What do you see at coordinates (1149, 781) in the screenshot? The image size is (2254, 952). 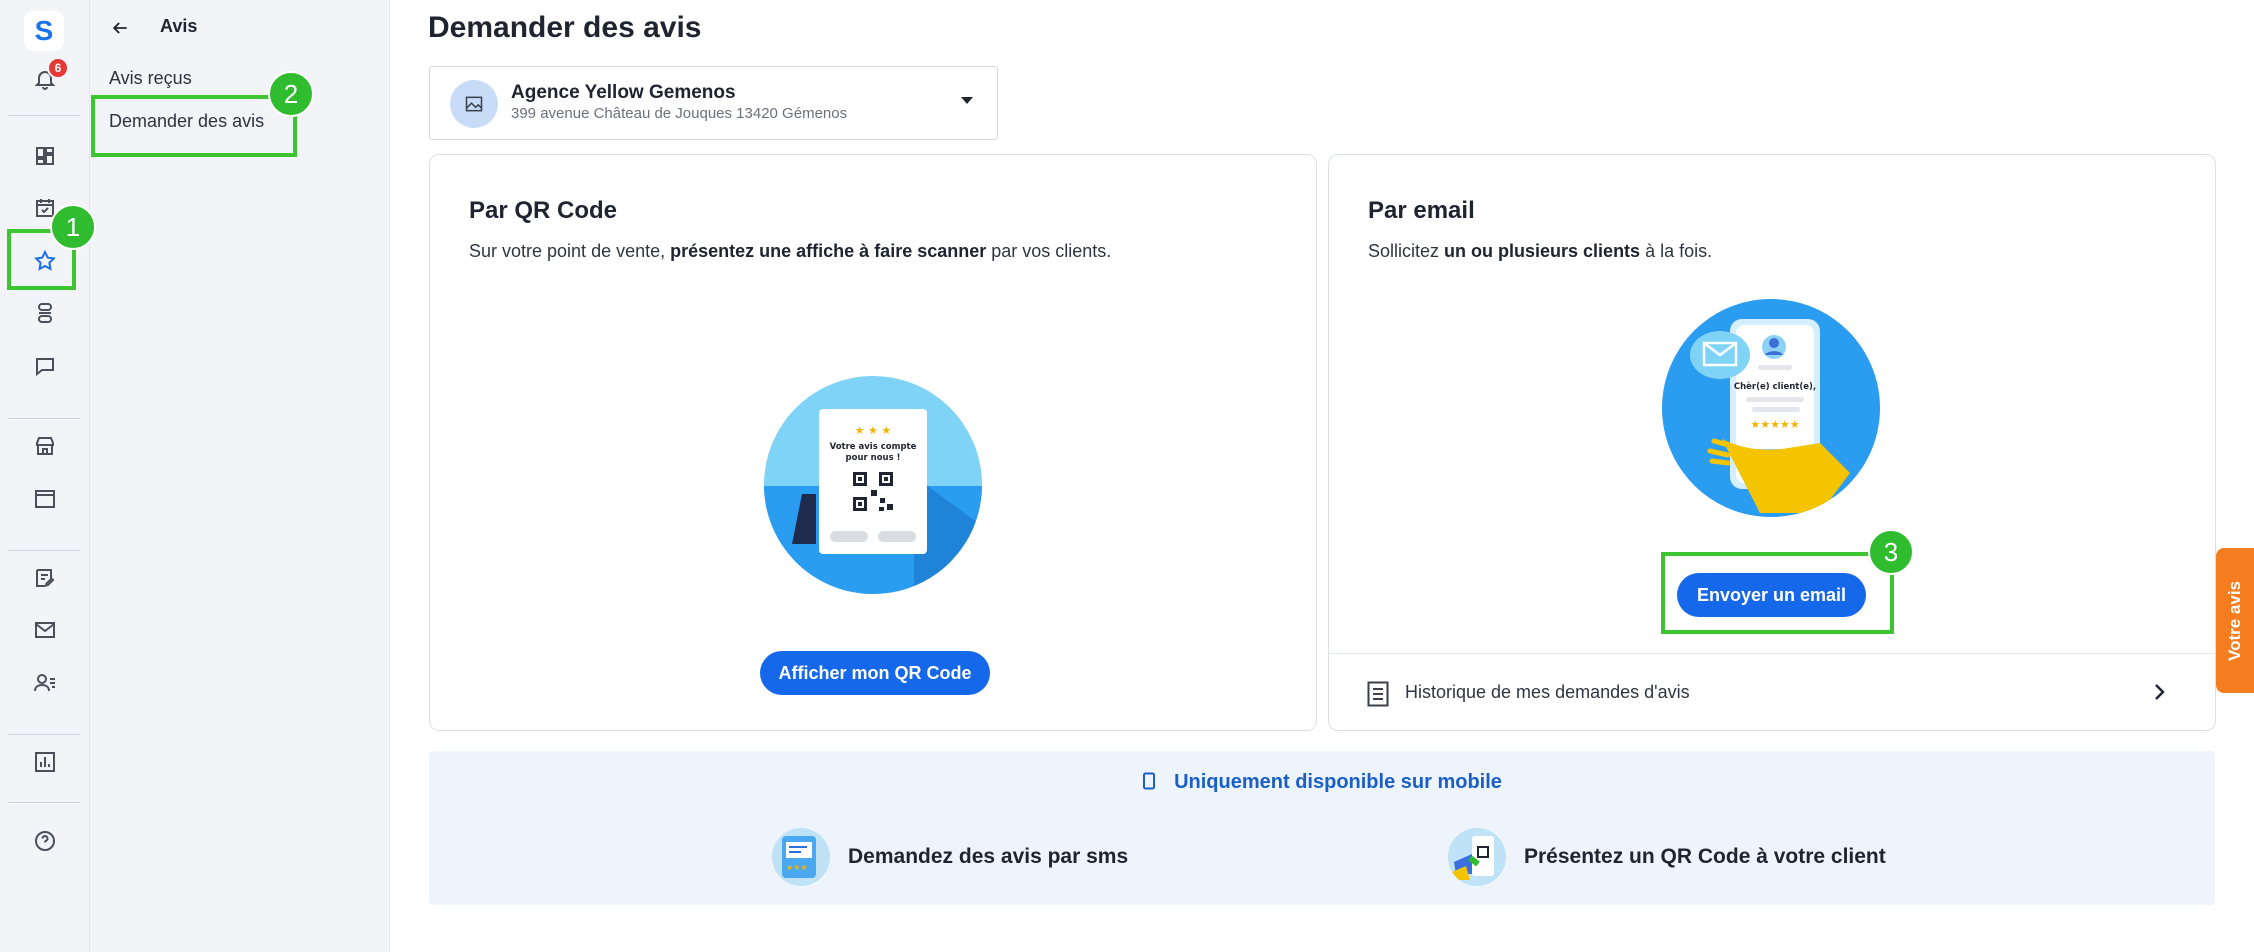 I see `smartphone-icon` at bounding box center [1149, 781].